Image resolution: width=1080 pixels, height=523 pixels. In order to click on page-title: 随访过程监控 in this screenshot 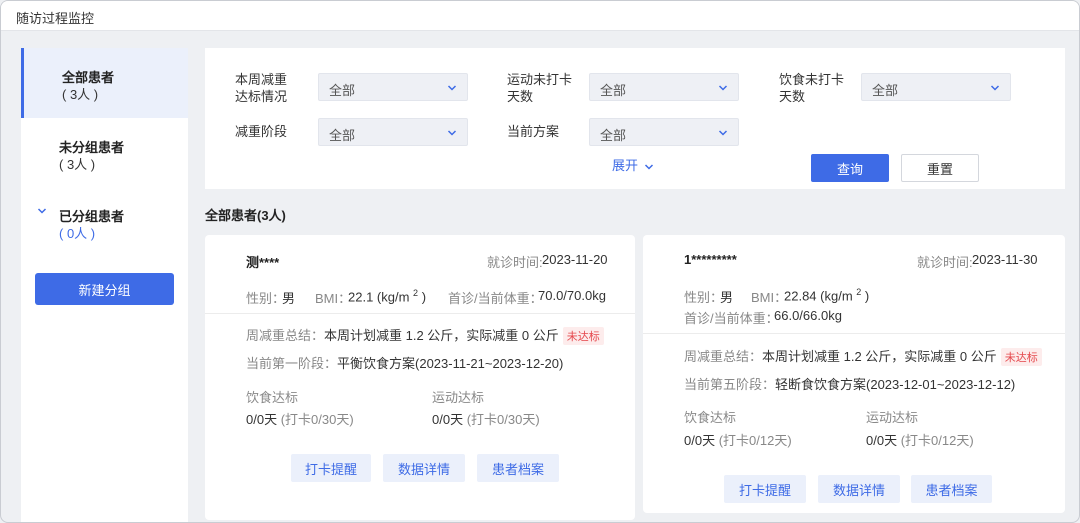, I will do `click(55, 18)`.